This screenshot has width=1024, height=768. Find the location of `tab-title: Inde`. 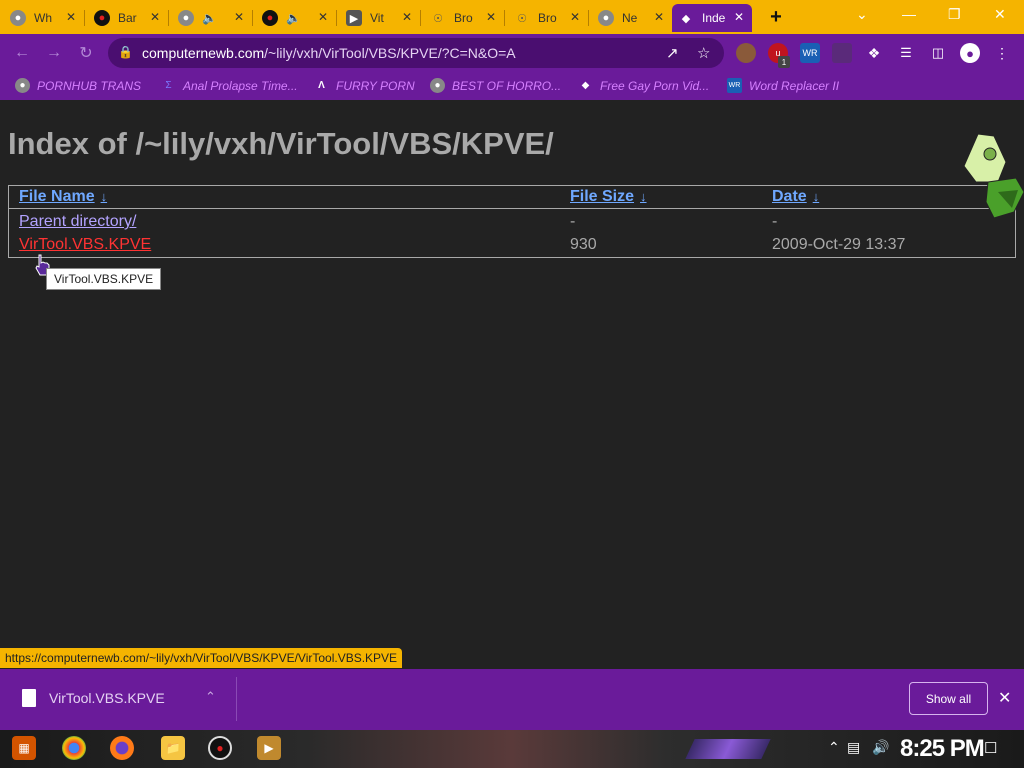

tab-title: Inde is located at coordinates (714, 18).